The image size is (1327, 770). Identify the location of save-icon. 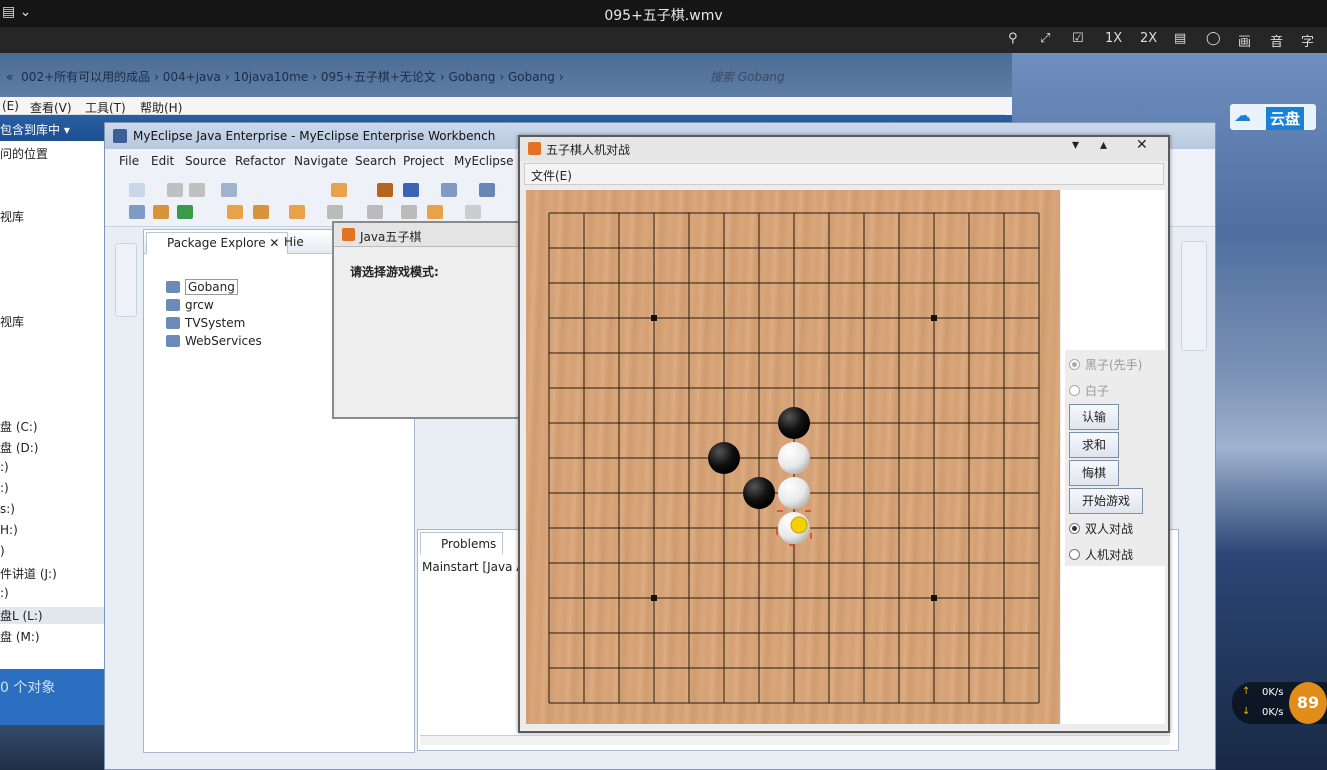
(175, 190).